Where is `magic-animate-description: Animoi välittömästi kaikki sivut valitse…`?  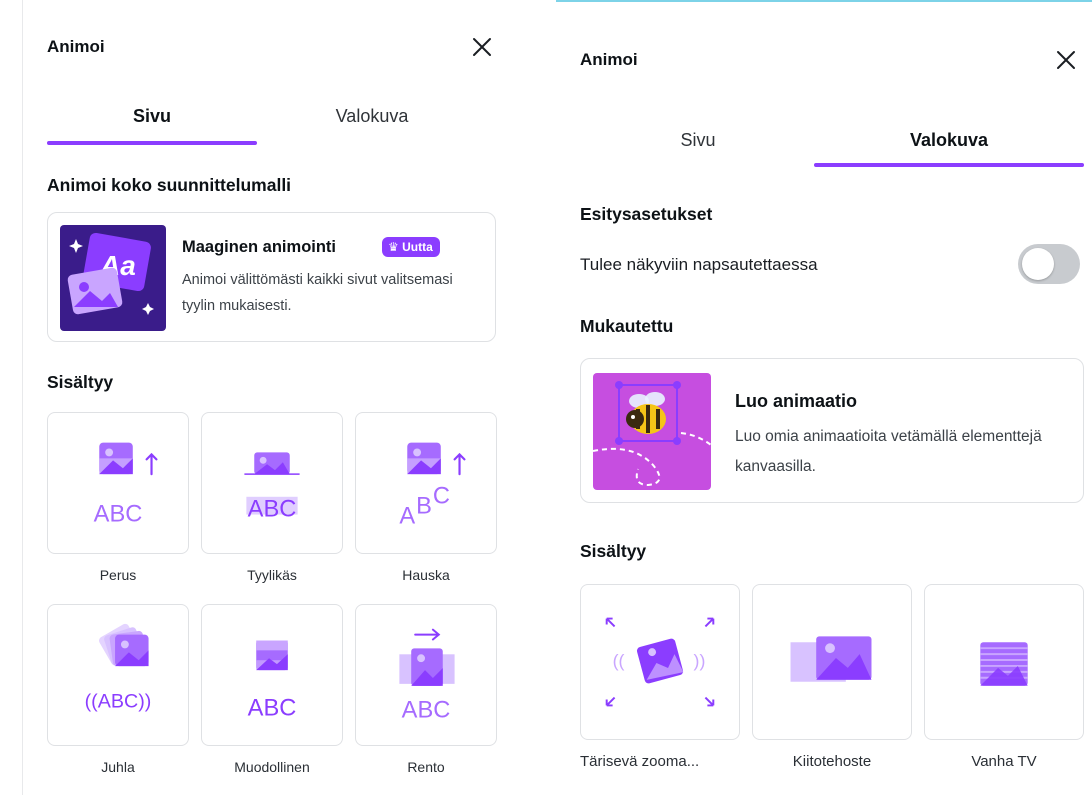
magic-animate-description: Animoi välittömästi kaikki sivut valitse… is located at coordinates (317, 293).